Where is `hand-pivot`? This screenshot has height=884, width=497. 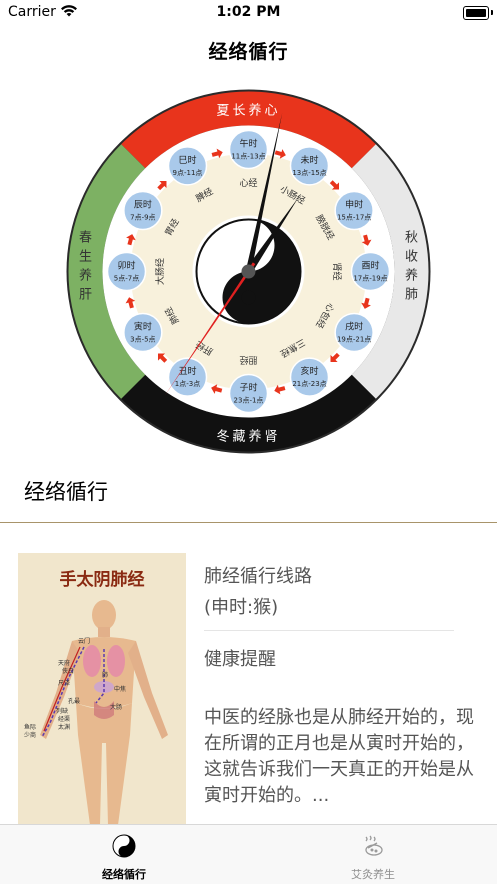 hand-pivot is located at coordinates (248, 271).